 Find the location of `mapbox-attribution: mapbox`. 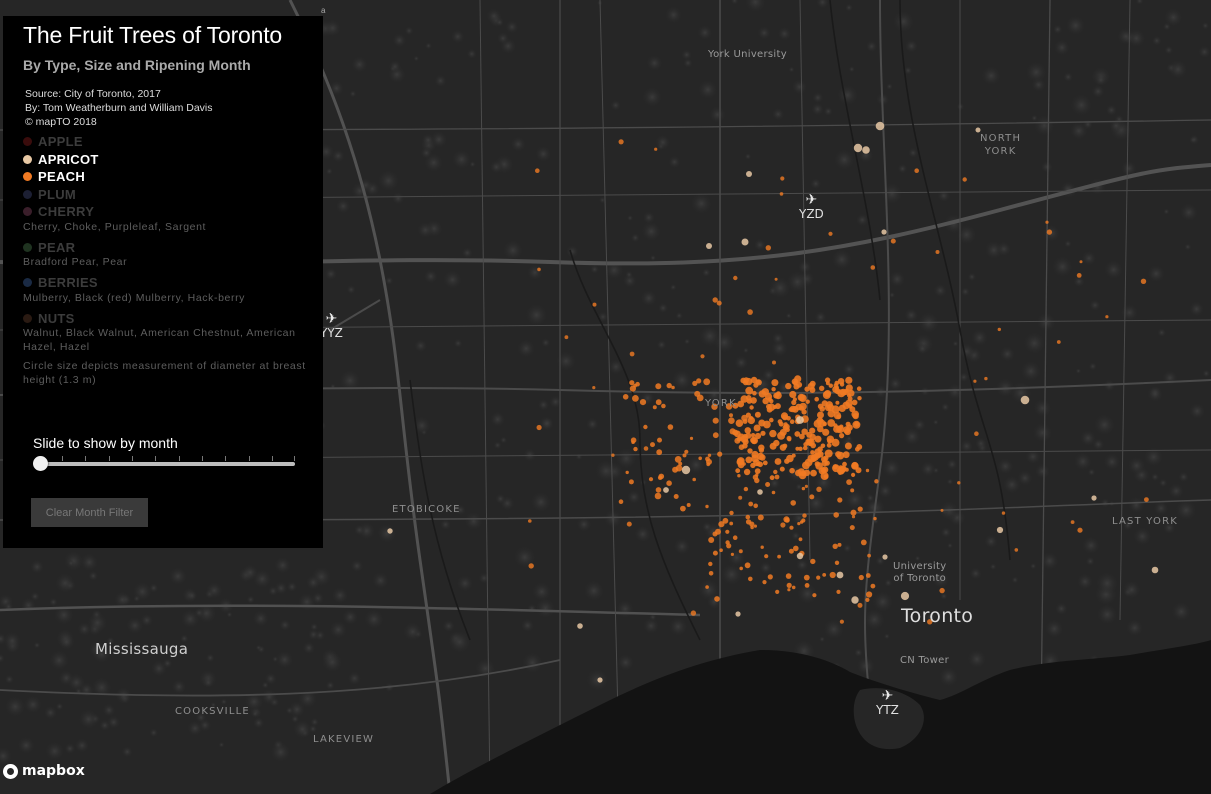

mapbox-attribution: mapbox is located at coordinates (44, 771).